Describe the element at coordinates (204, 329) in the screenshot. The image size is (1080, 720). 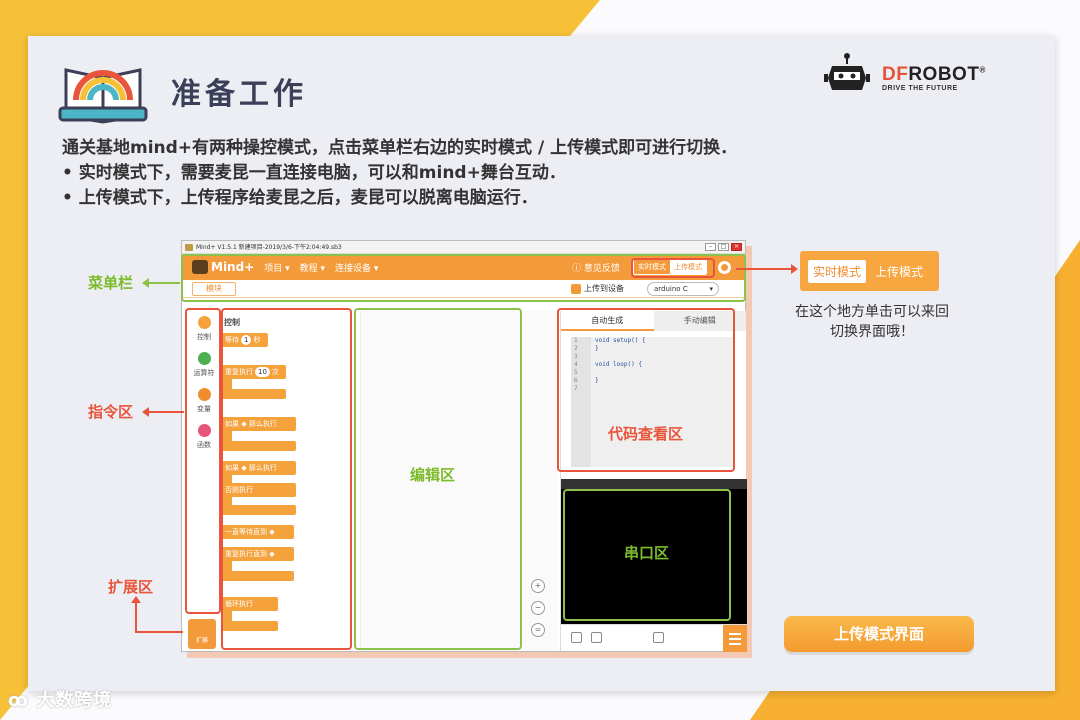
I see `category-control: 控制` at that location.